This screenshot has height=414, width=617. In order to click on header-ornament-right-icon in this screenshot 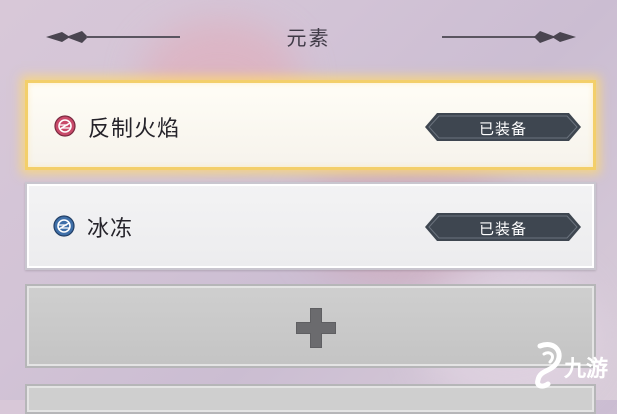, I will do `click(509, 37)`.